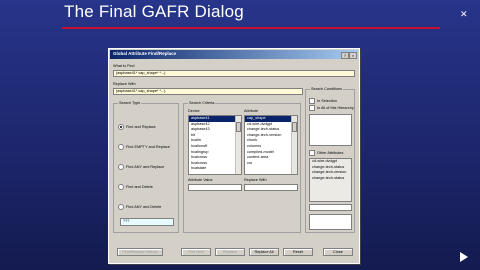 This screenshot has width=480, height=270. Describe the element at coordinates (124, 84) in the screenshot. I see `replace-with-label: Replace With` at that location.